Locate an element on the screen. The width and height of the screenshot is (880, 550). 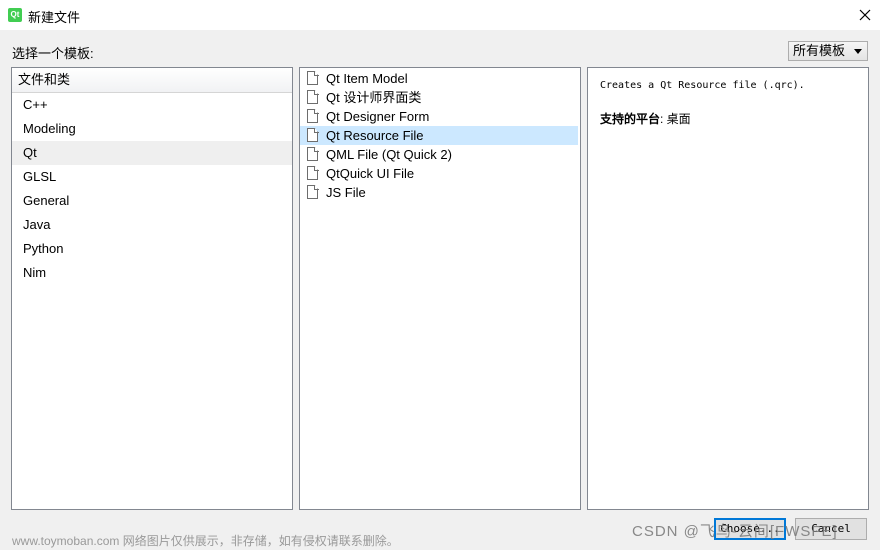
supported-platforms-value: : 桌面 is located at coordinates (675, 119).